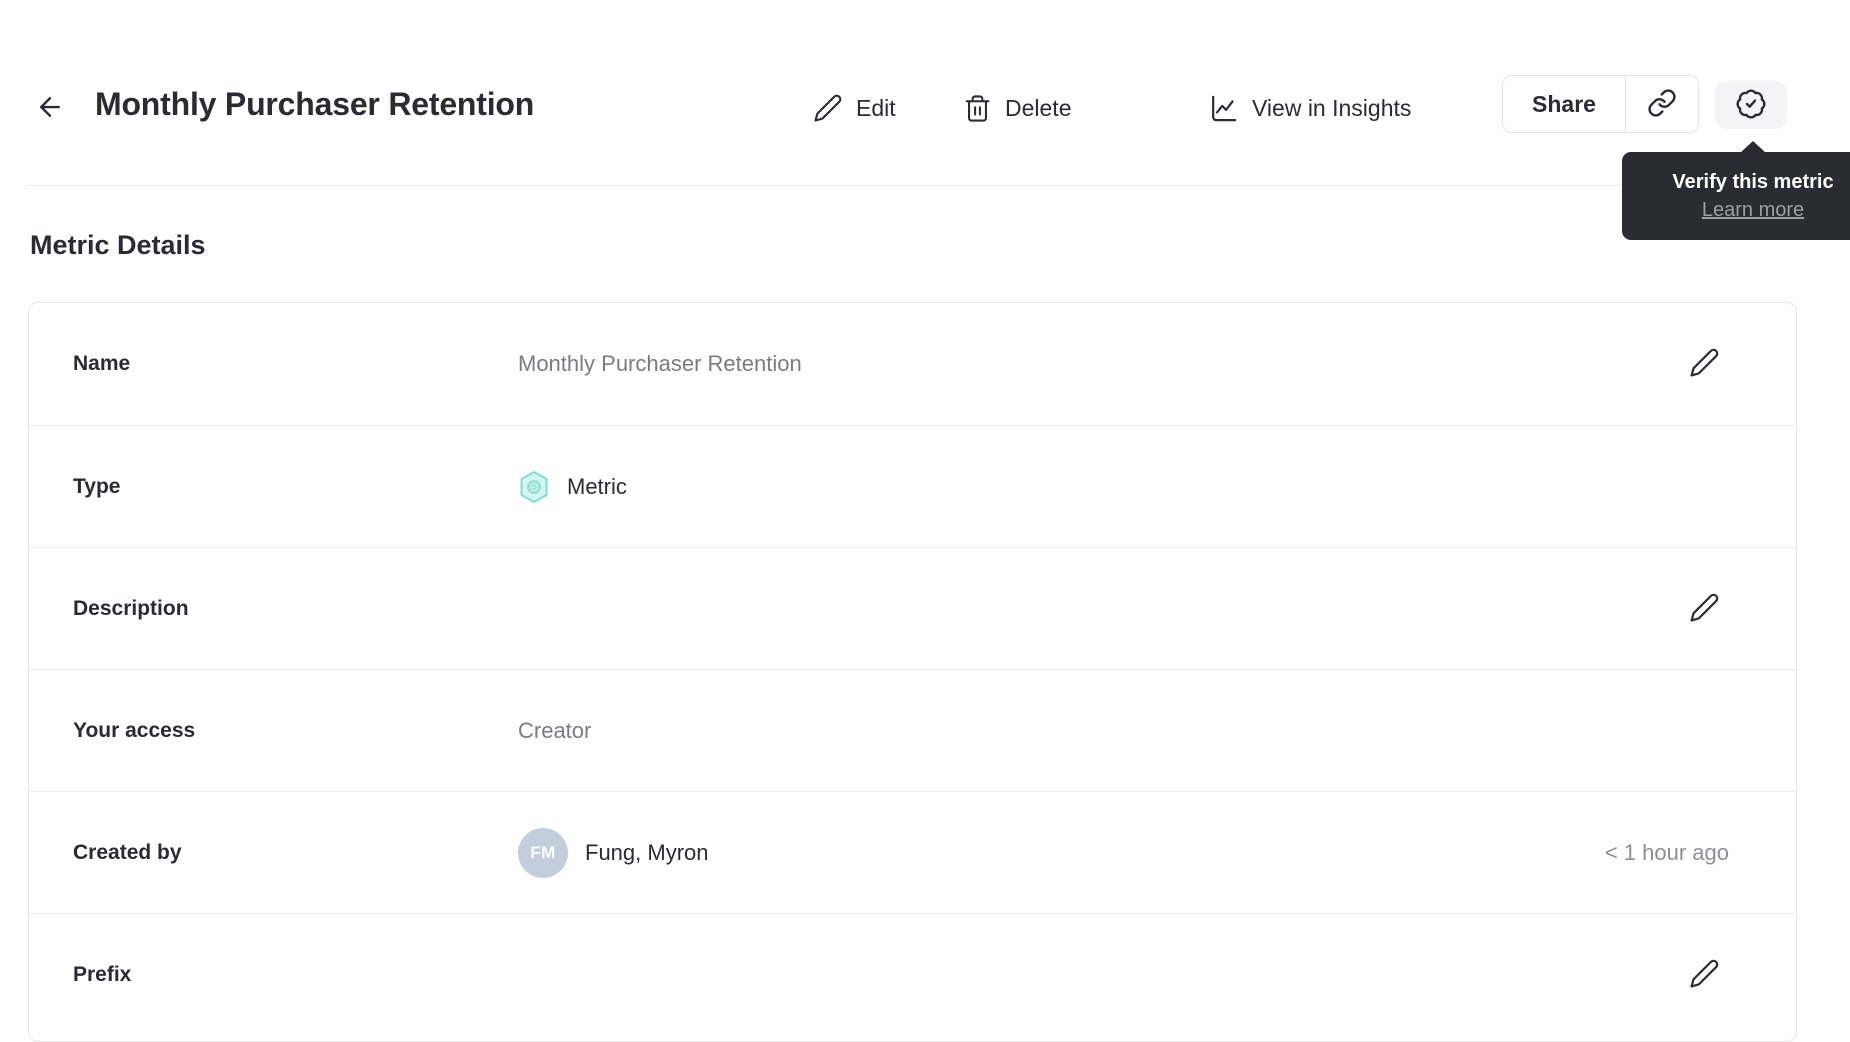 The image size is (1850, 1042). I want to click on header-divider, so click(939, 185).